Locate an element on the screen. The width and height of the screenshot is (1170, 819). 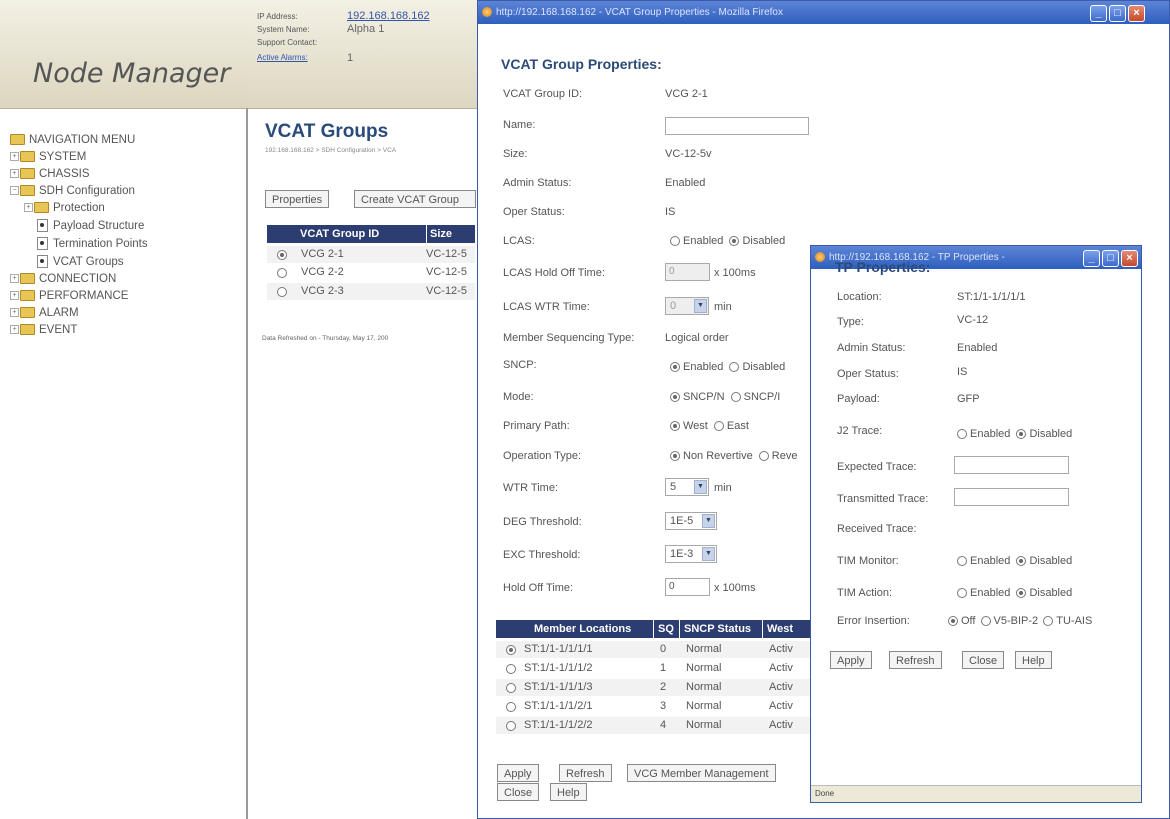
tim-monitor-radio-group: Enabled Disabled is located at coordinates (1014, 561).